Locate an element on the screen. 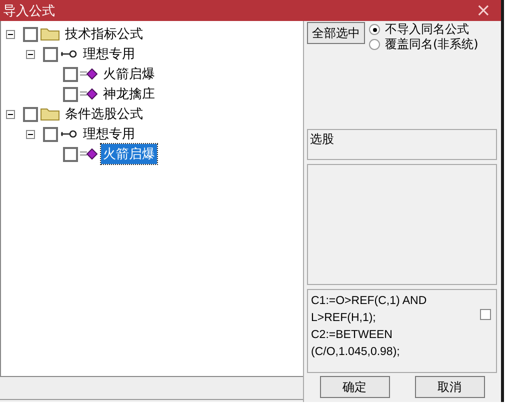 Image resolution: width=508 pixels, height=404 pixels. window-title: 导入公式 is located at coordinates (29, 11).